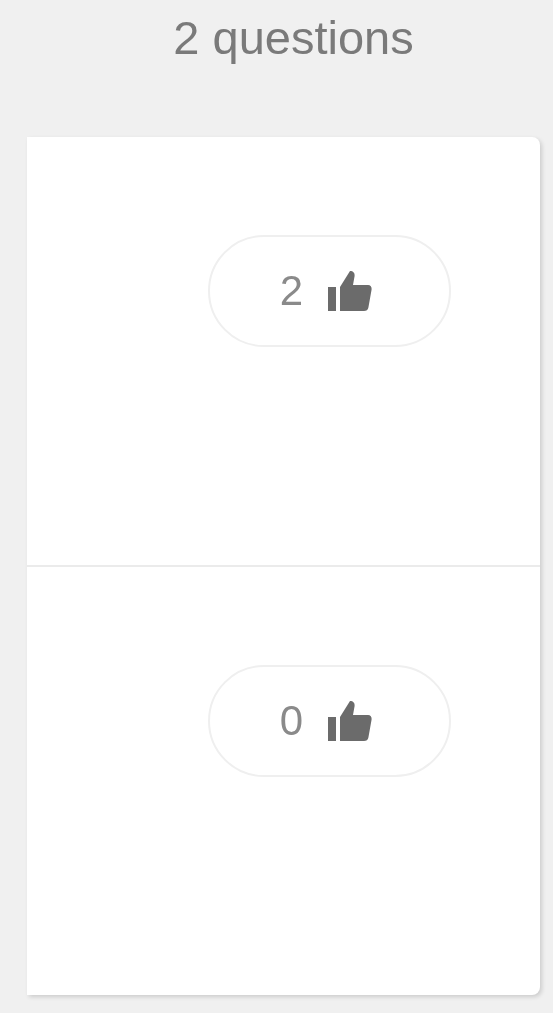 This screenshot has width=553, height=1013. What do you see at coordinates (329, 721) in the screenshot?
I see `upvote-button: 0` at bounding box center [329, 721].